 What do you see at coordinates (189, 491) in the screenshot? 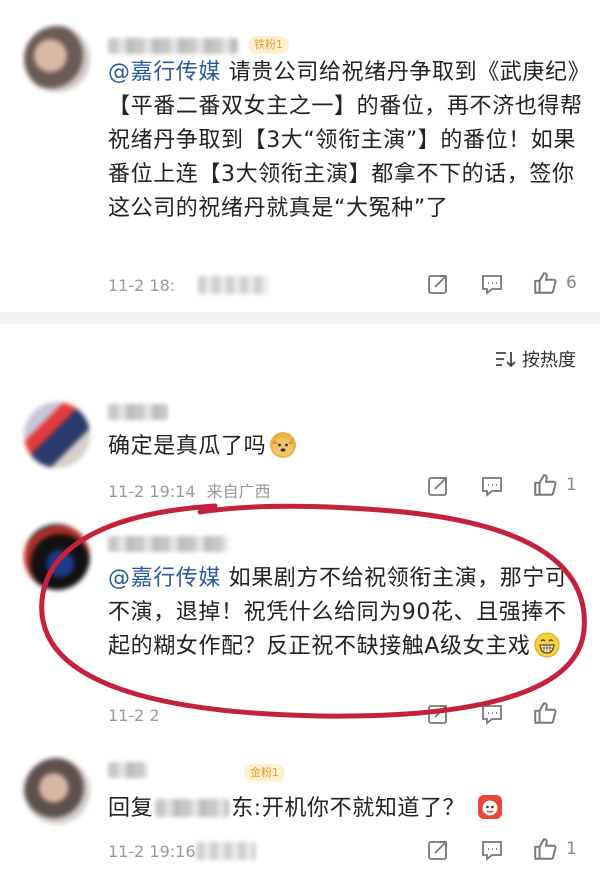
I see `comment-time: 11-2 19:14 来自广西` at bounding box center [189, 491].